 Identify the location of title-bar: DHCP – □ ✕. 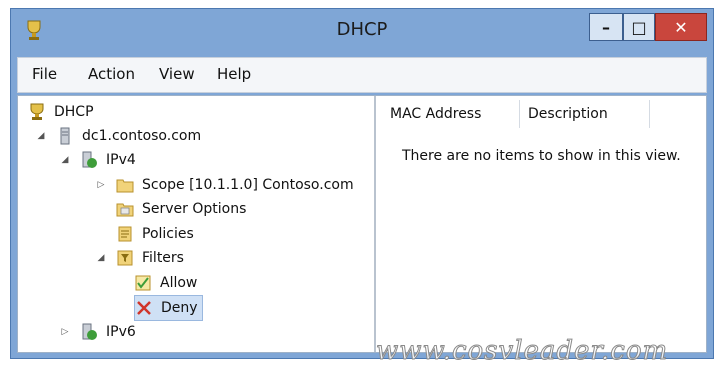
(362, 32).